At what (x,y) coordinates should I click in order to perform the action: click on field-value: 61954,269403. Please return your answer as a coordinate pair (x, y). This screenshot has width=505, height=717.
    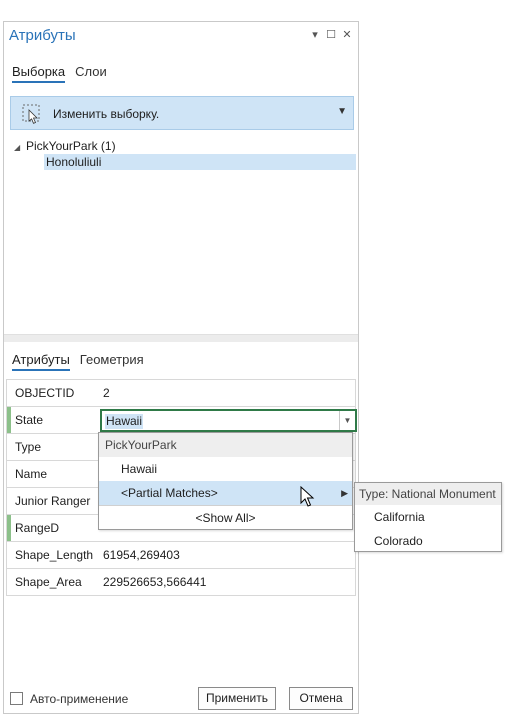
    Looking at the image, I should click on (141, 555).